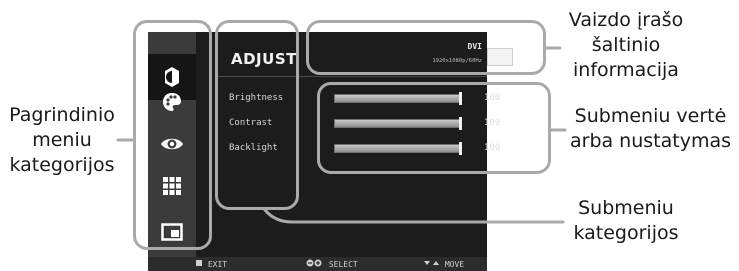 The width and height of the screenshot is (739, 271). I want to click on annotation-submenu-categories: Submeniu kategorijos, so click(626, 220).